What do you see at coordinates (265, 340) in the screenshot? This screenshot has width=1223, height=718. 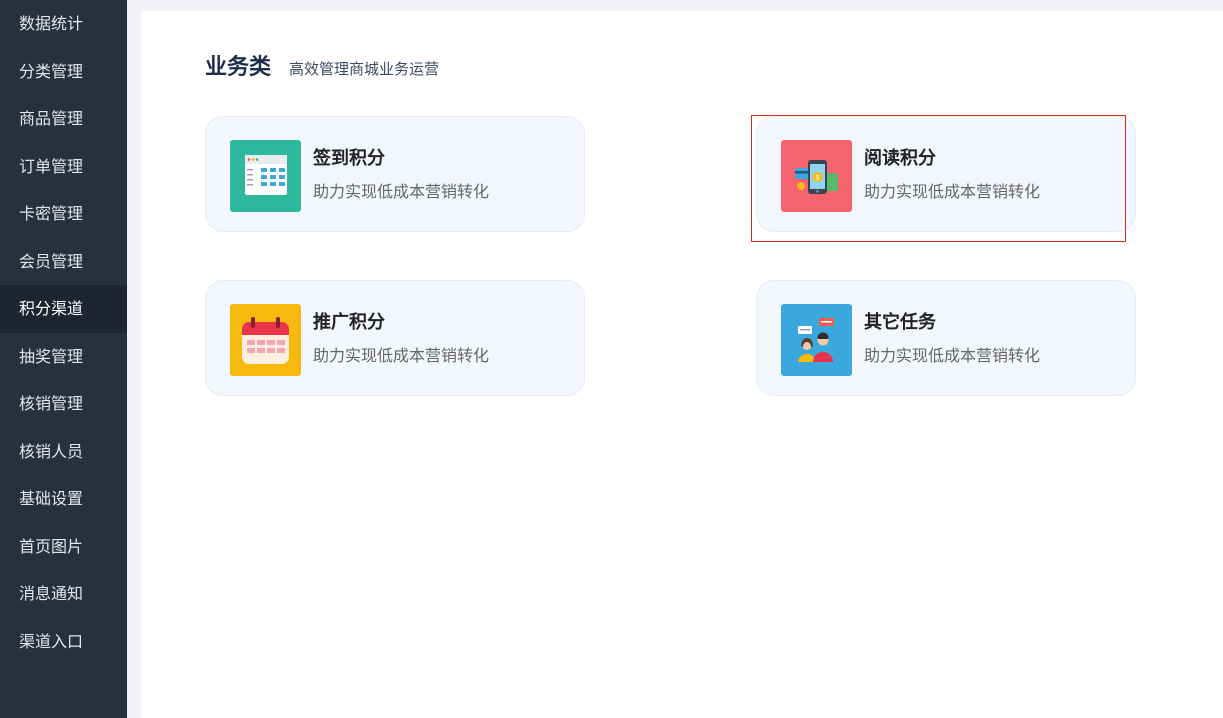 I see `calendar-icon` at bounding box center [265, 340].